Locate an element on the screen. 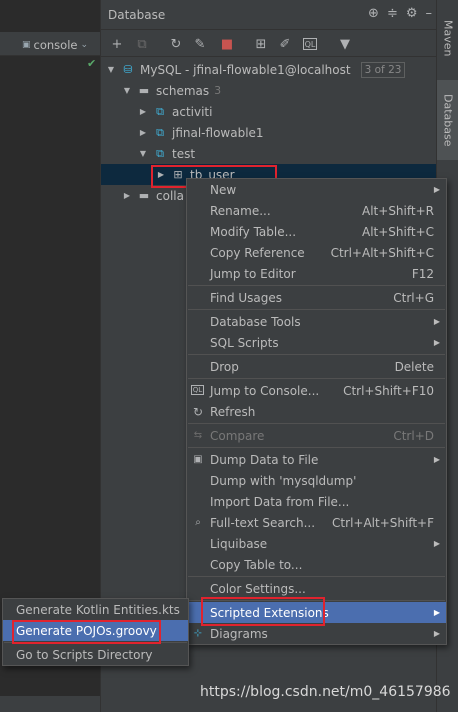  database-tab-label: Database is located at coordinates (448, 120).